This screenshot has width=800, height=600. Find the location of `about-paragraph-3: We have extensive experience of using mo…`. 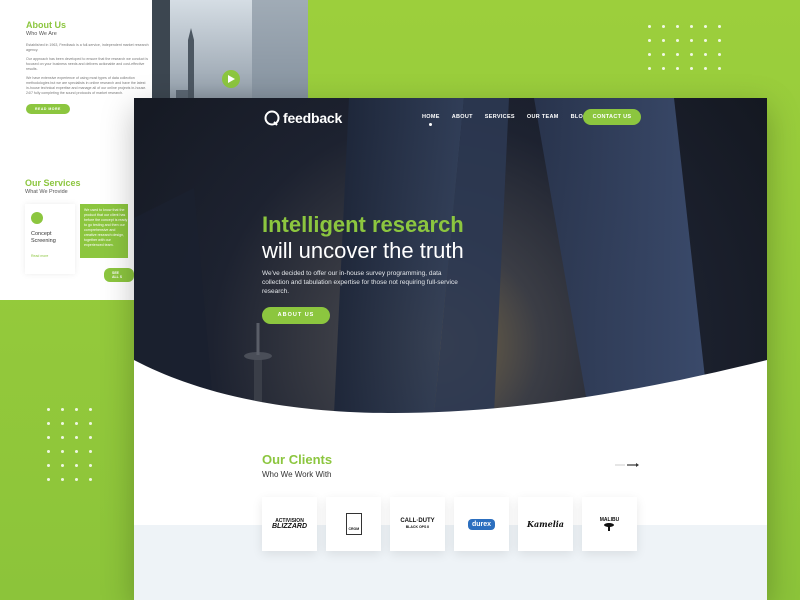

about-paragraph-3: We have extensive experience of using mo… is located at coordinates (86, 85).